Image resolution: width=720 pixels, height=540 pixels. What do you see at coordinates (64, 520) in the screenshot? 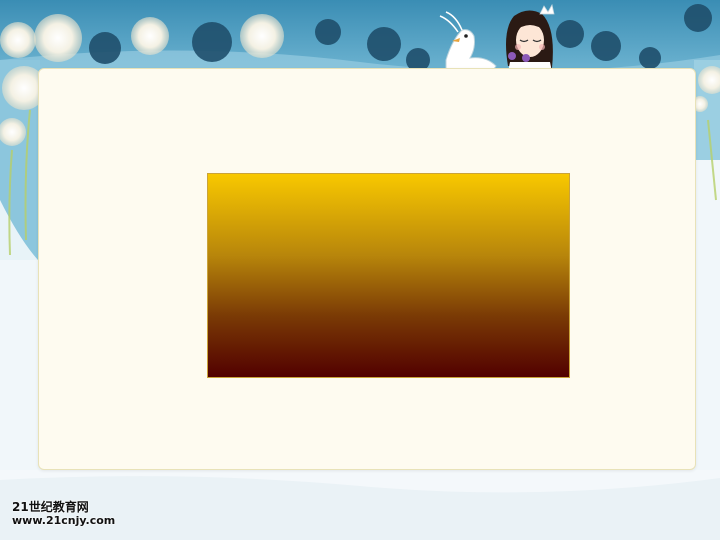
I see `watermark-url: www.21cnjy.com` at bounding box center [64, 520].